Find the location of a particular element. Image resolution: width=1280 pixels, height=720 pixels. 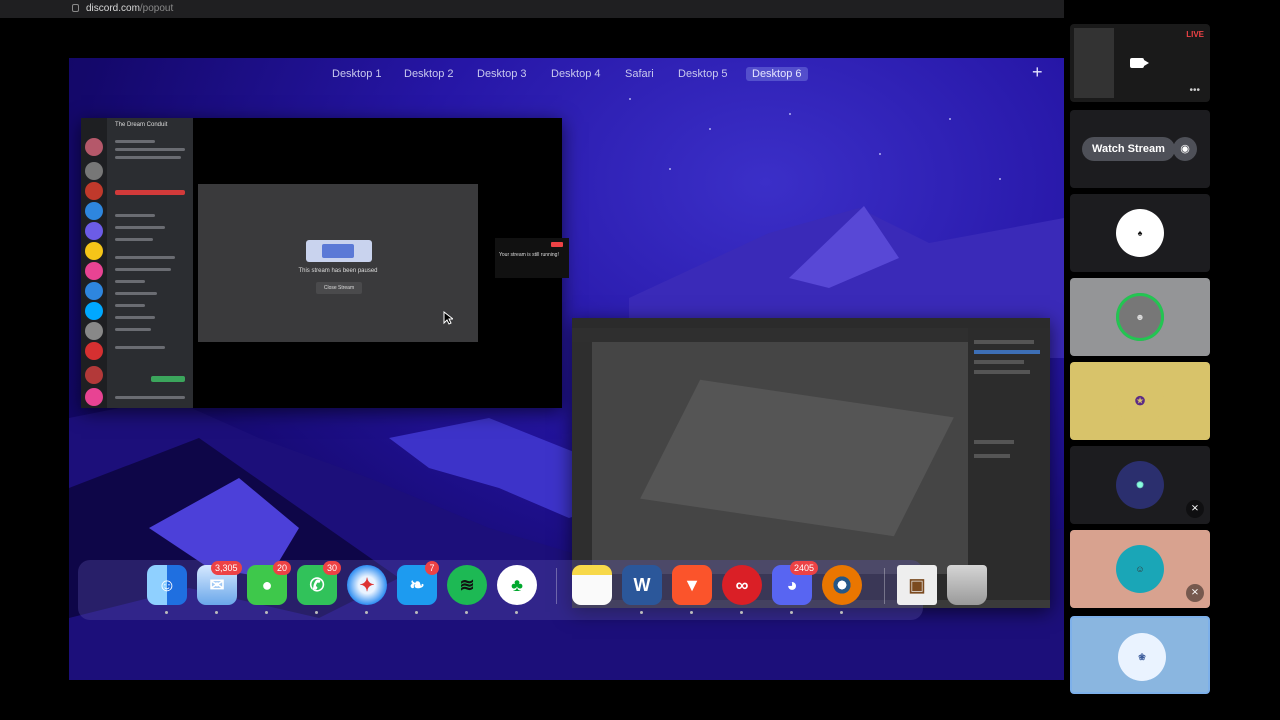

watch-stream-tile: Watch Stream ◉ is located at coordinates (1140, 149).